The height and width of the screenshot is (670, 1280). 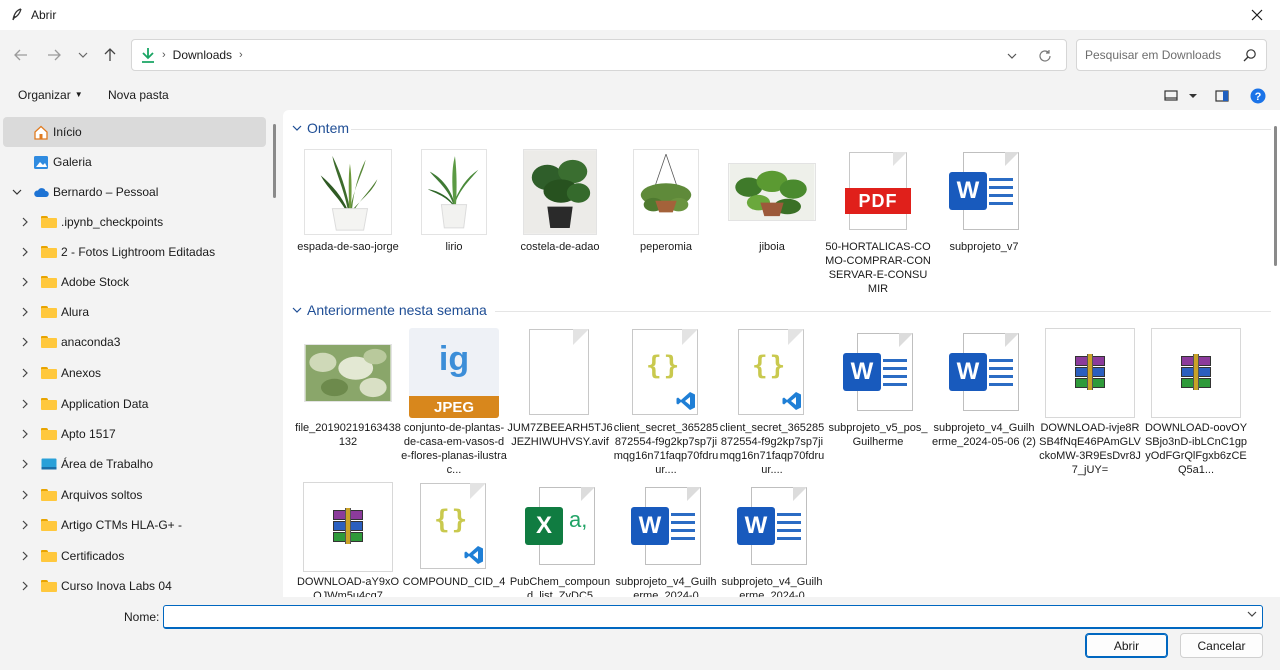 What do you see at coordinates (1045, 56) in the screenshot?
I see `refresh-button` at bounding box center [1045, 56].